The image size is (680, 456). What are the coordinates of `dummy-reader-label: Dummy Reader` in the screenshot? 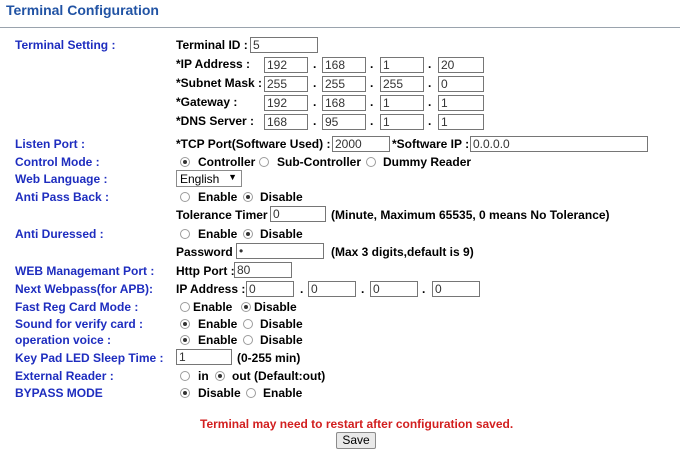 It's located at (427, 162).